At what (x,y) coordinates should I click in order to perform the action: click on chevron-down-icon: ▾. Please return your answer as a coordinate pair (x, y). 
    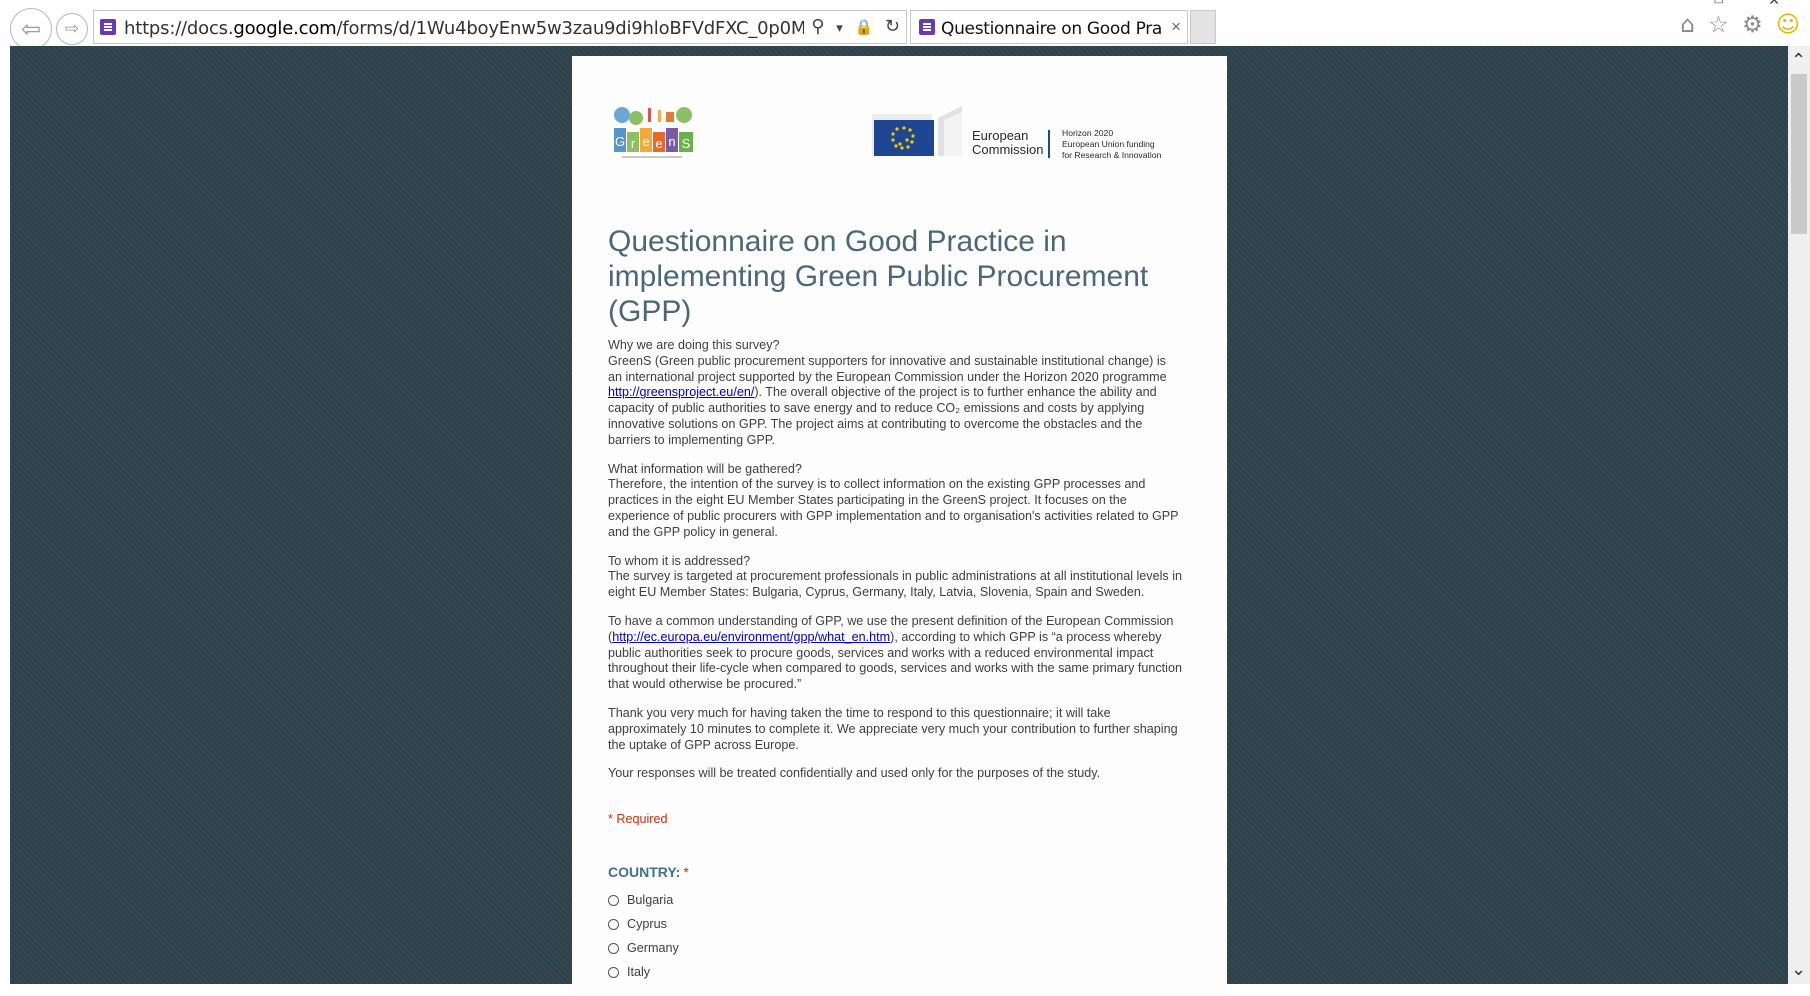
    Looking at the image, I should click on (839, 28).